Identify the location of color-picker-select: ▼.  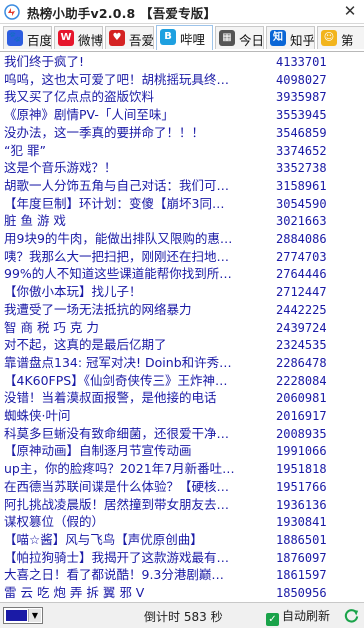
(23, 615).